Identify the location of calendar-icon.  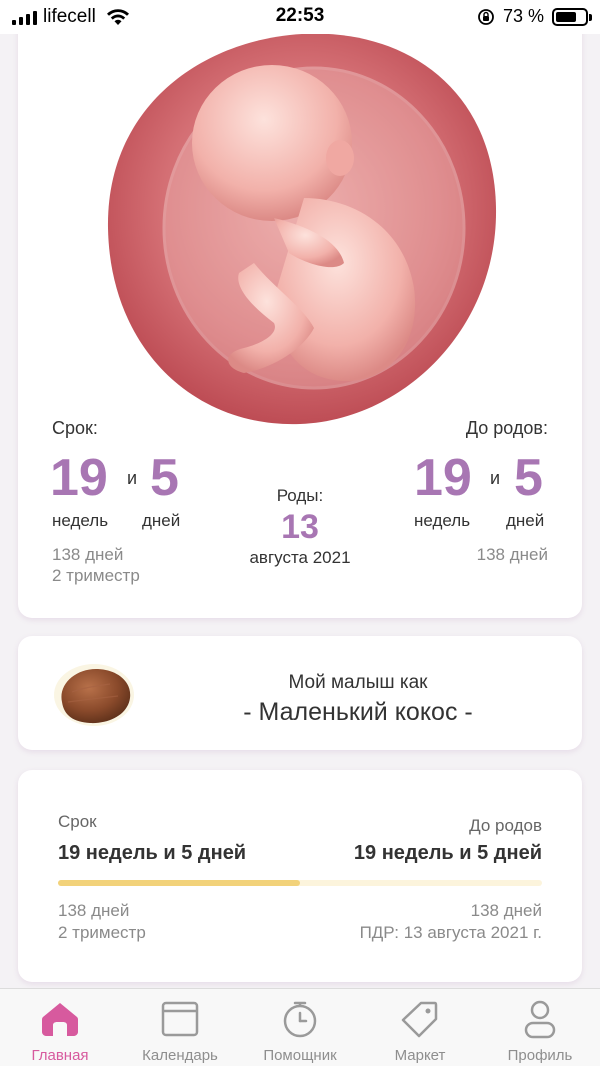
(180, 1019).